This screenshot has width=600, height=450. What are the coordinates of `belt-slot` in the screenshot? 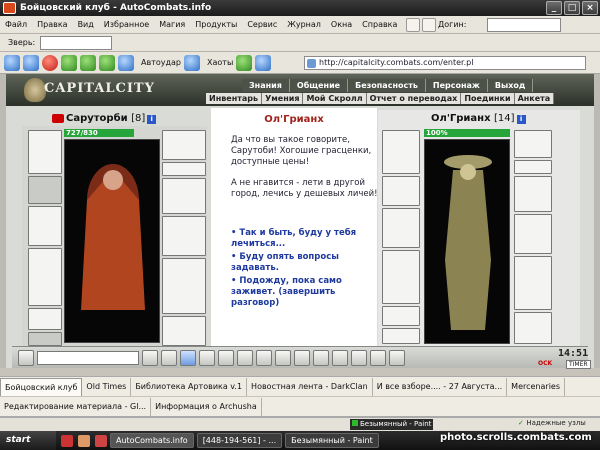 It's located at (45, 319).